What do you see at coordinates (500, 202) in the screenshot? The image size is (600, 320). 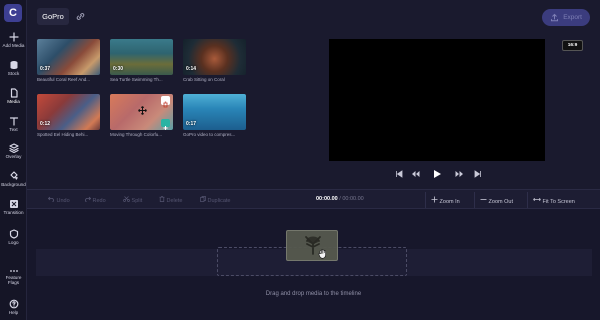 I see `zoom-out-label: Zoom Out` at bounding box center [500, 202].